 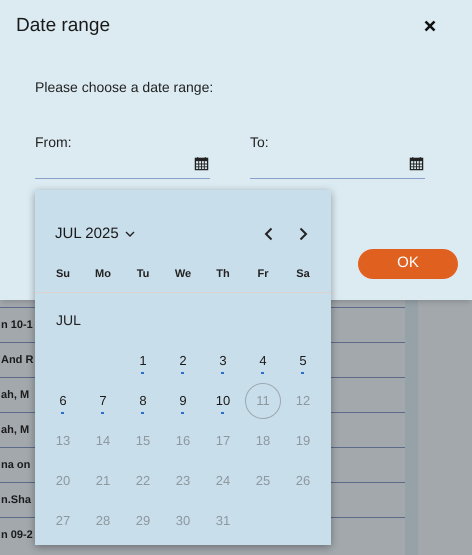 I want to click on weekday-label: Su, so click(x=63, y=274).